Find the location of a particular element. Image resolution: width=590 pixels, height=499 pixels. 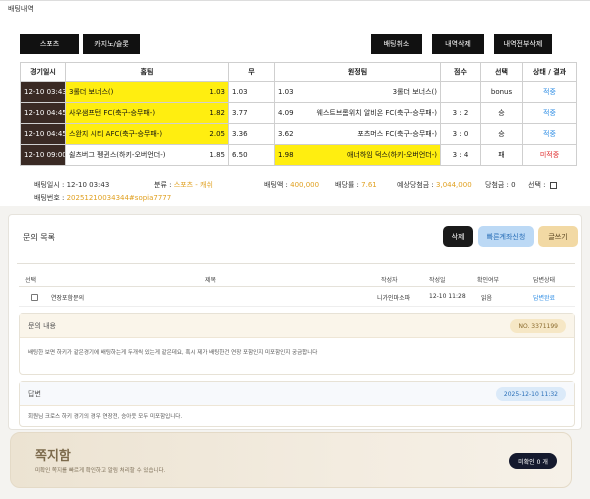

home-team-name: 3롤더 보너스() is located at coordinates (91, 92).